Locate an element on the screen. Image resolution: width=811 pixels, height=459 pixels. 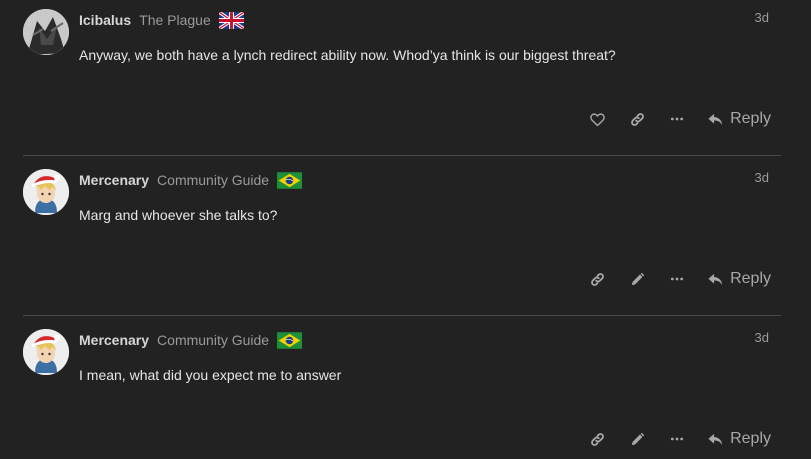
heart-icon is located at coordinates (597, 119).